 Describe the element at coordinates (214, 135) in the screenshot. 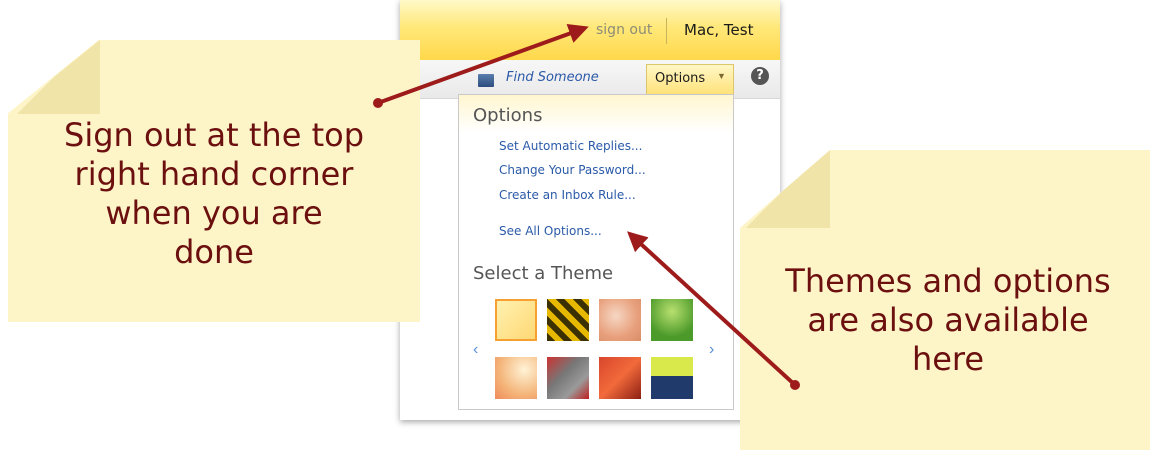

I see `callout-line: Sign out at the top` at that location.